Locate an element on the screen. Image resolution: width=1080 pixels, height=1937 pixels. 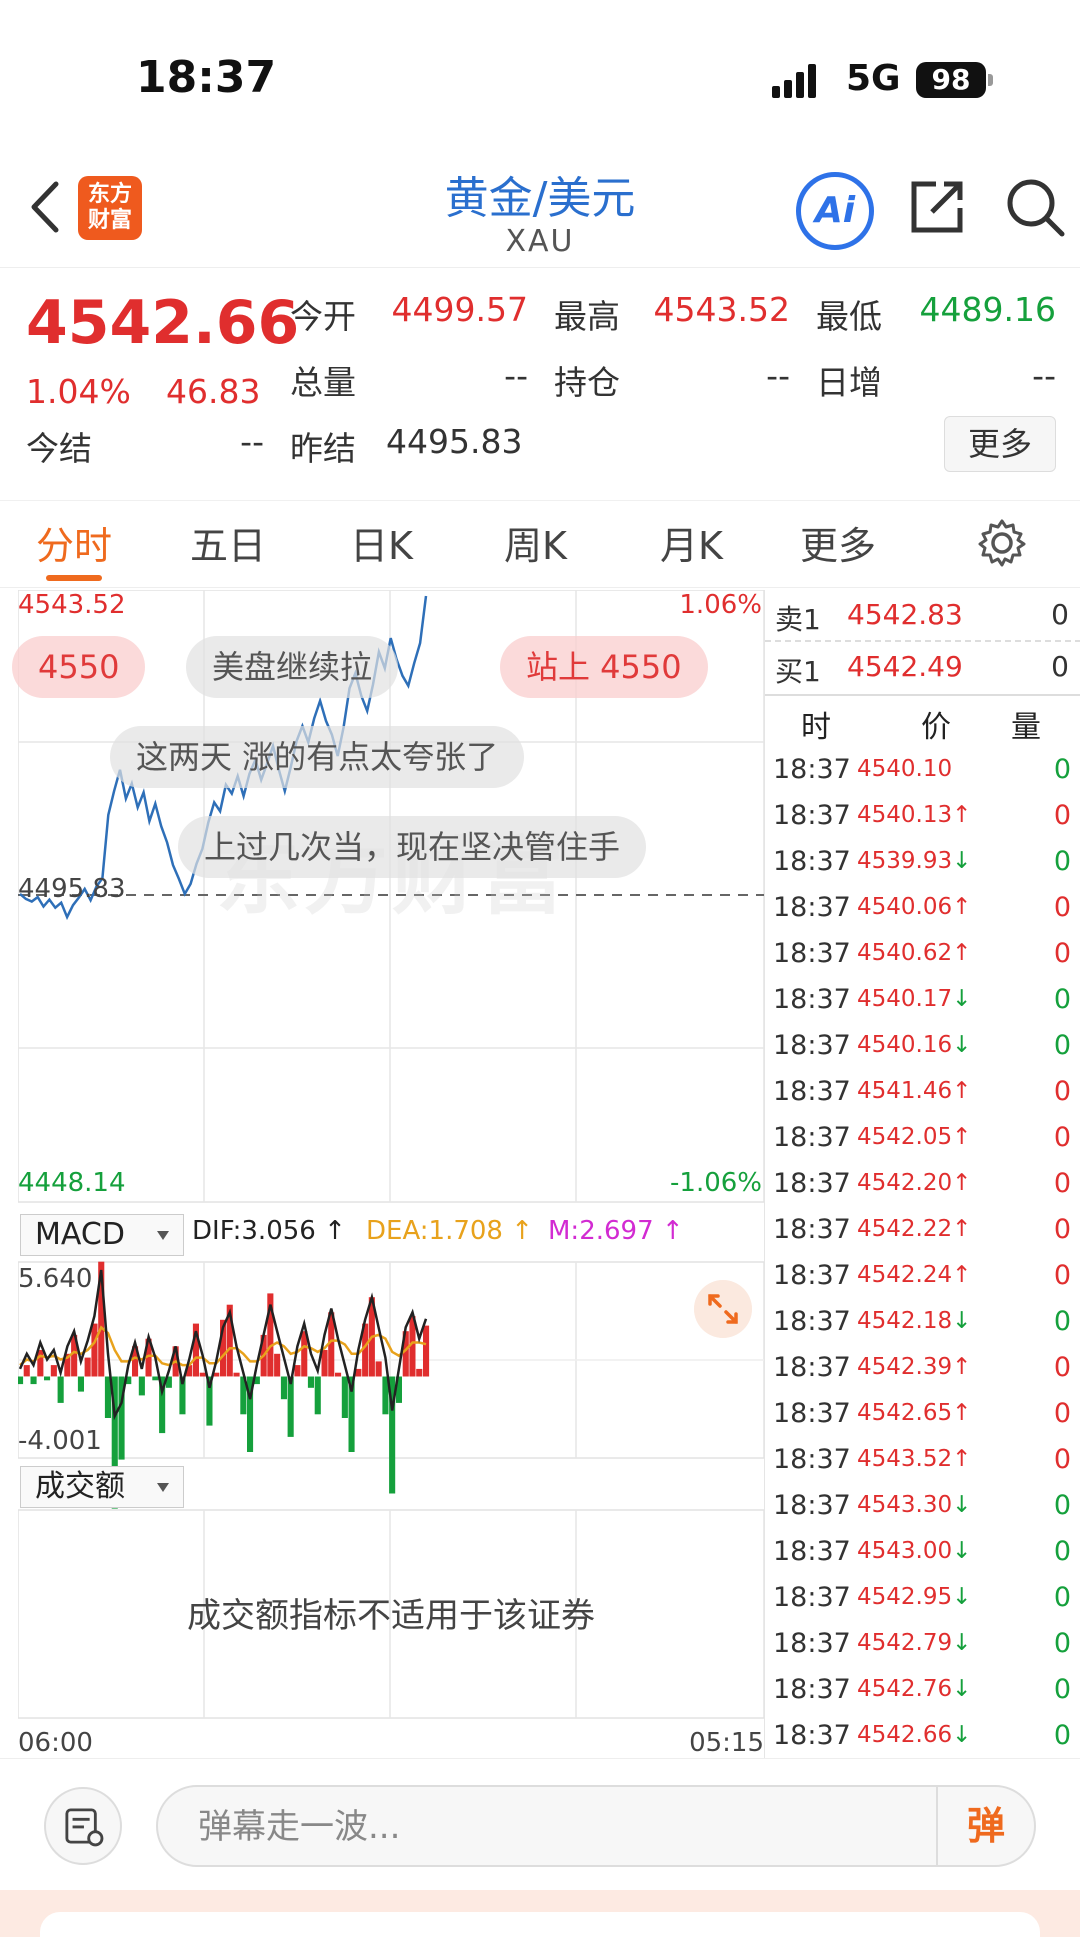
tick-row: 18:37 4542.24↑ 0 is located at coordinates (922, 1277).